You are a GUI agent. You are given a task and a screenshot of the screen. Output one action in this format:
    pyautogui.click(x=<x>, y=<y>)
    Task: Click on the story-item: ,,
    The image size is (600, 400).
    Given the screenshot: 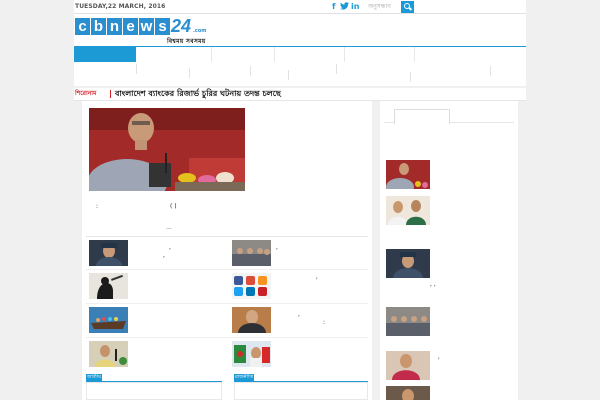 What is the action you would take?
    pyautogui.click(x=159, y=254)
    